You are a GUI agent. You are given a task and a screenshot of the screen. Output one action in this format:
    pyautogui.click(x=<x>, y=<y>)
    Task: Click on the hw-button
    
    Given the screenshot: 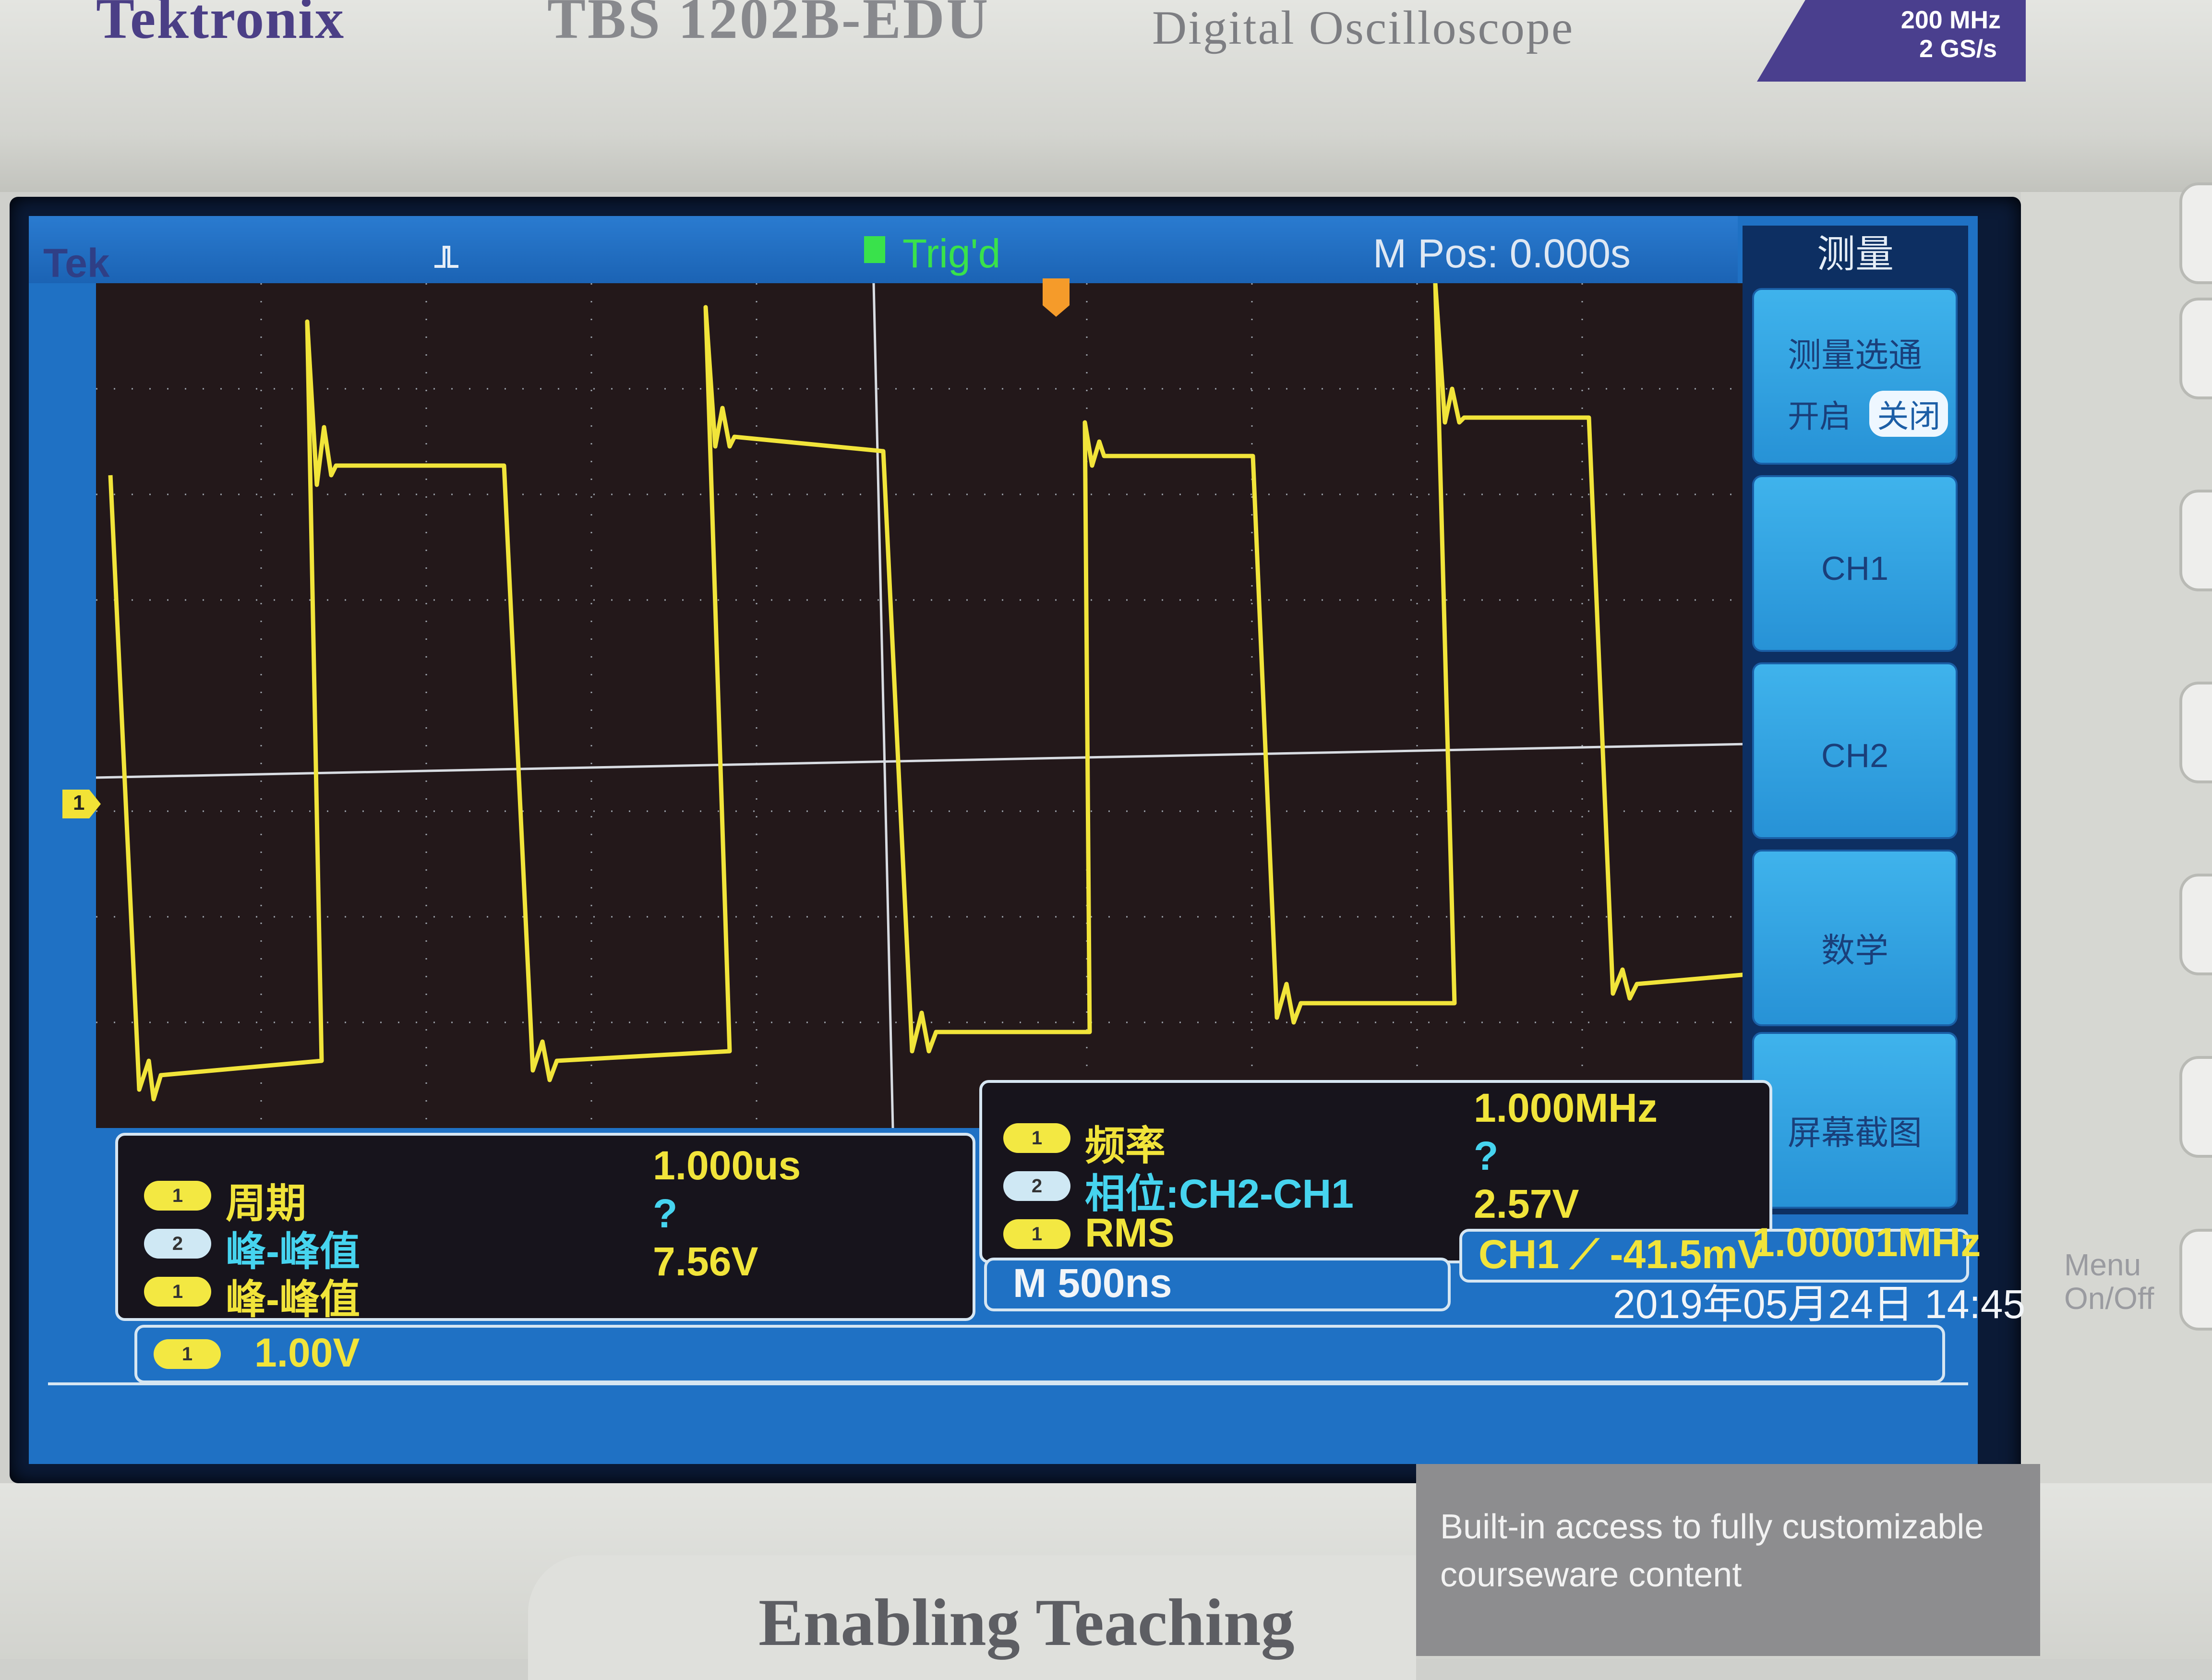 What is the action you would take?
    pyautogui.click(x=2196, y=233)
    